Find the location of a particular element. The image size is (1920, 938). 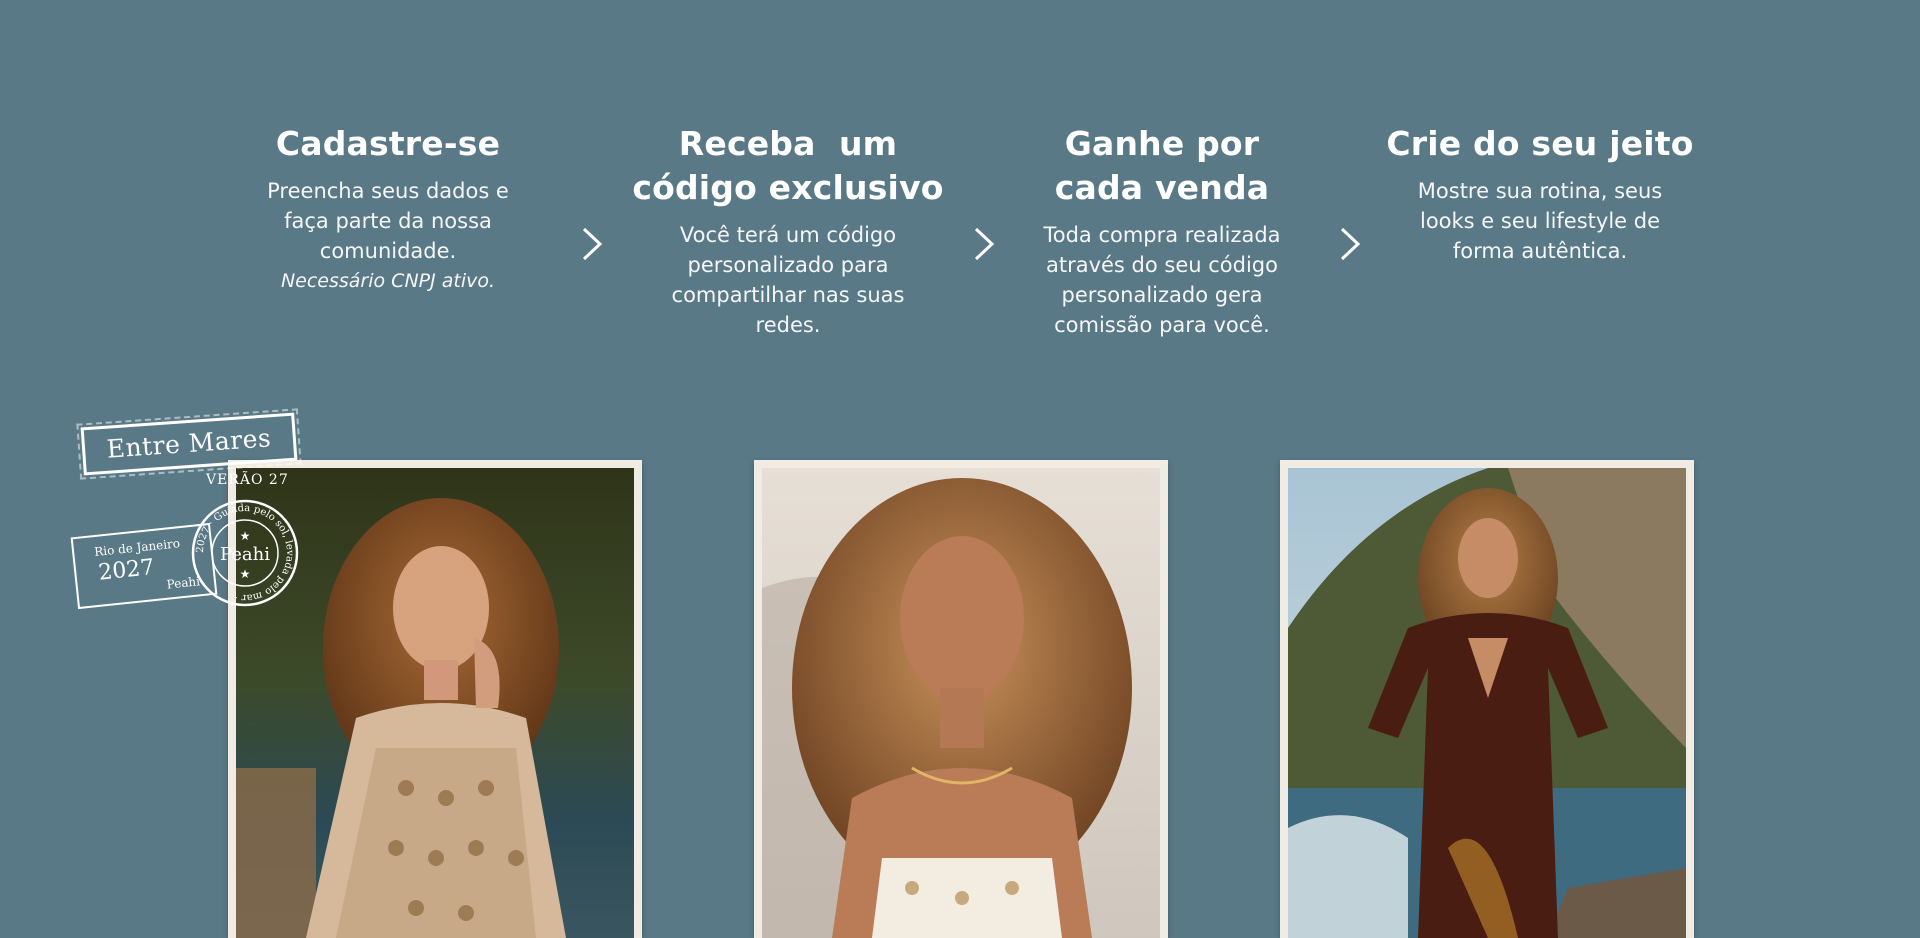

photo-card-coast-model is located at coordinates (1487, 699).